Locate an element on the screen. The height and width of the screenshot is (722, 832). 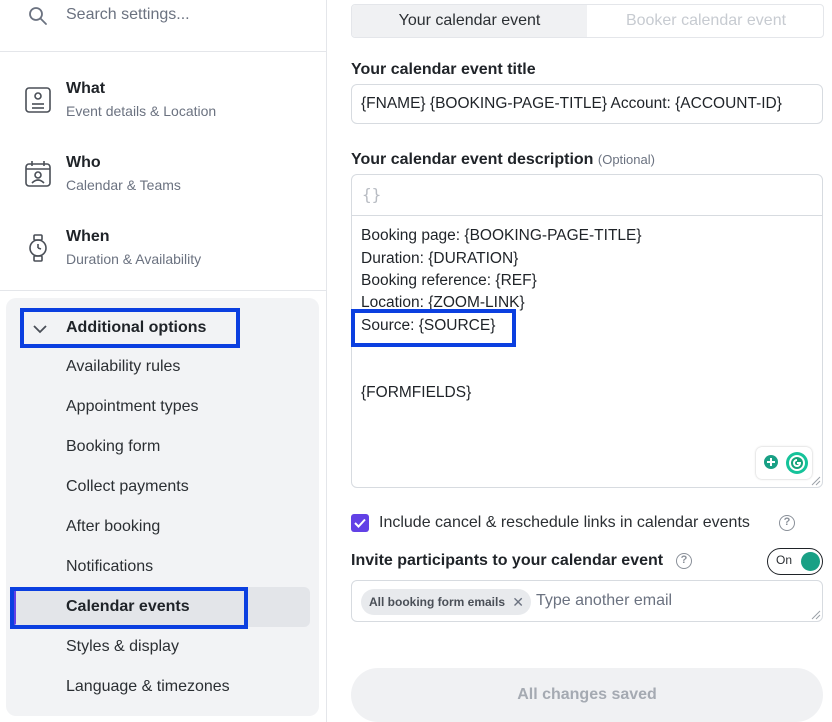
nav-when: When Duration & Availability is located at coordinates (163, 259).